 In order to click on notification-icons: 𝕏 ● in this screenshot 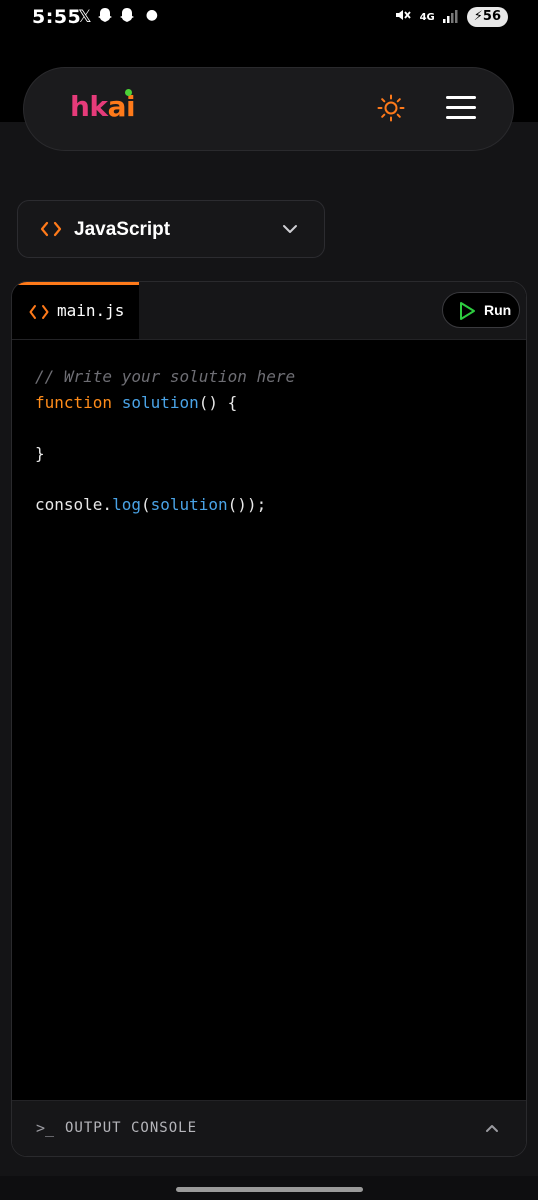, I will do `click(118, 18)`.